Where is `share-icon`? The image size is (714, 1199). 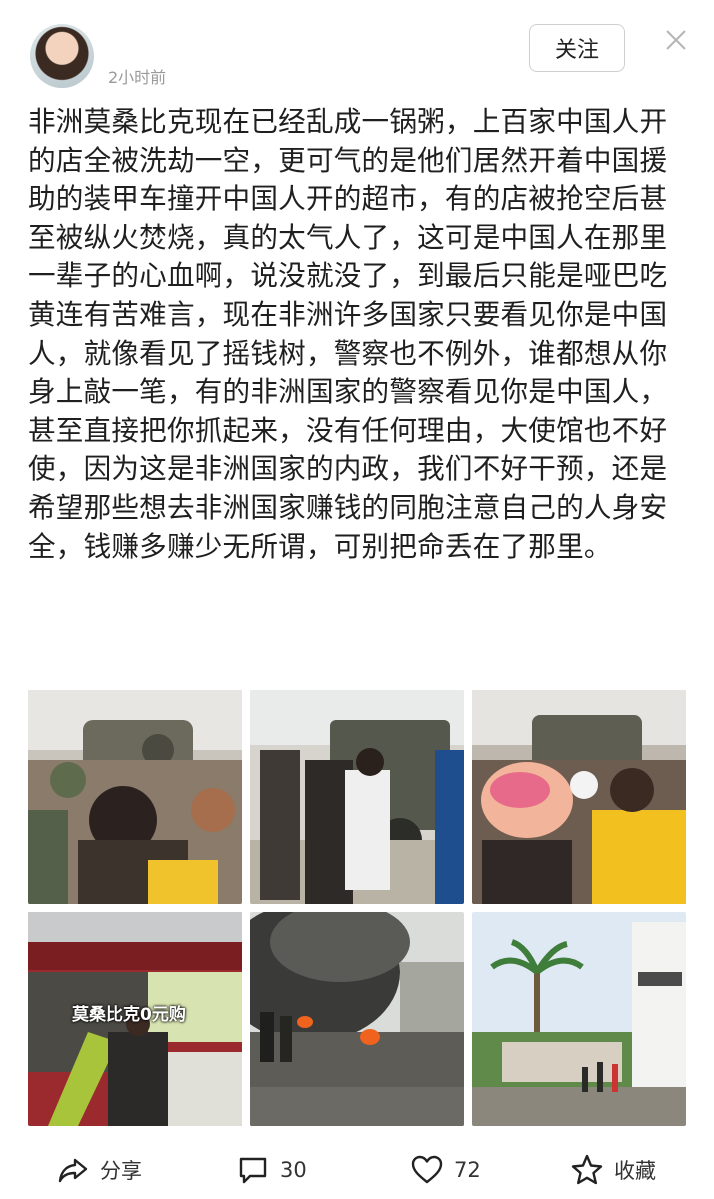 share-icon is located at coordinates (73, 1170).